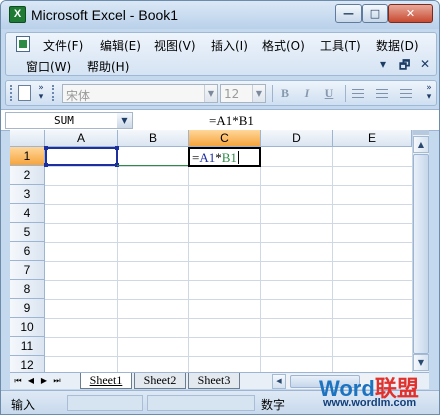  Describe the element at coordinates (27, 194) in the screenshot. I see `row-header: 3` at that location.